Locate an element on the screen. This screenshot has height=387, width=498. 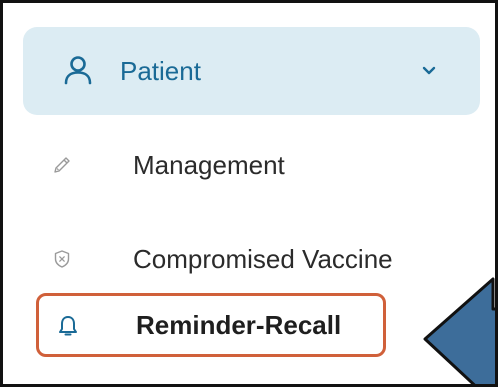
bell-icon is located at coordinates (68, 326).